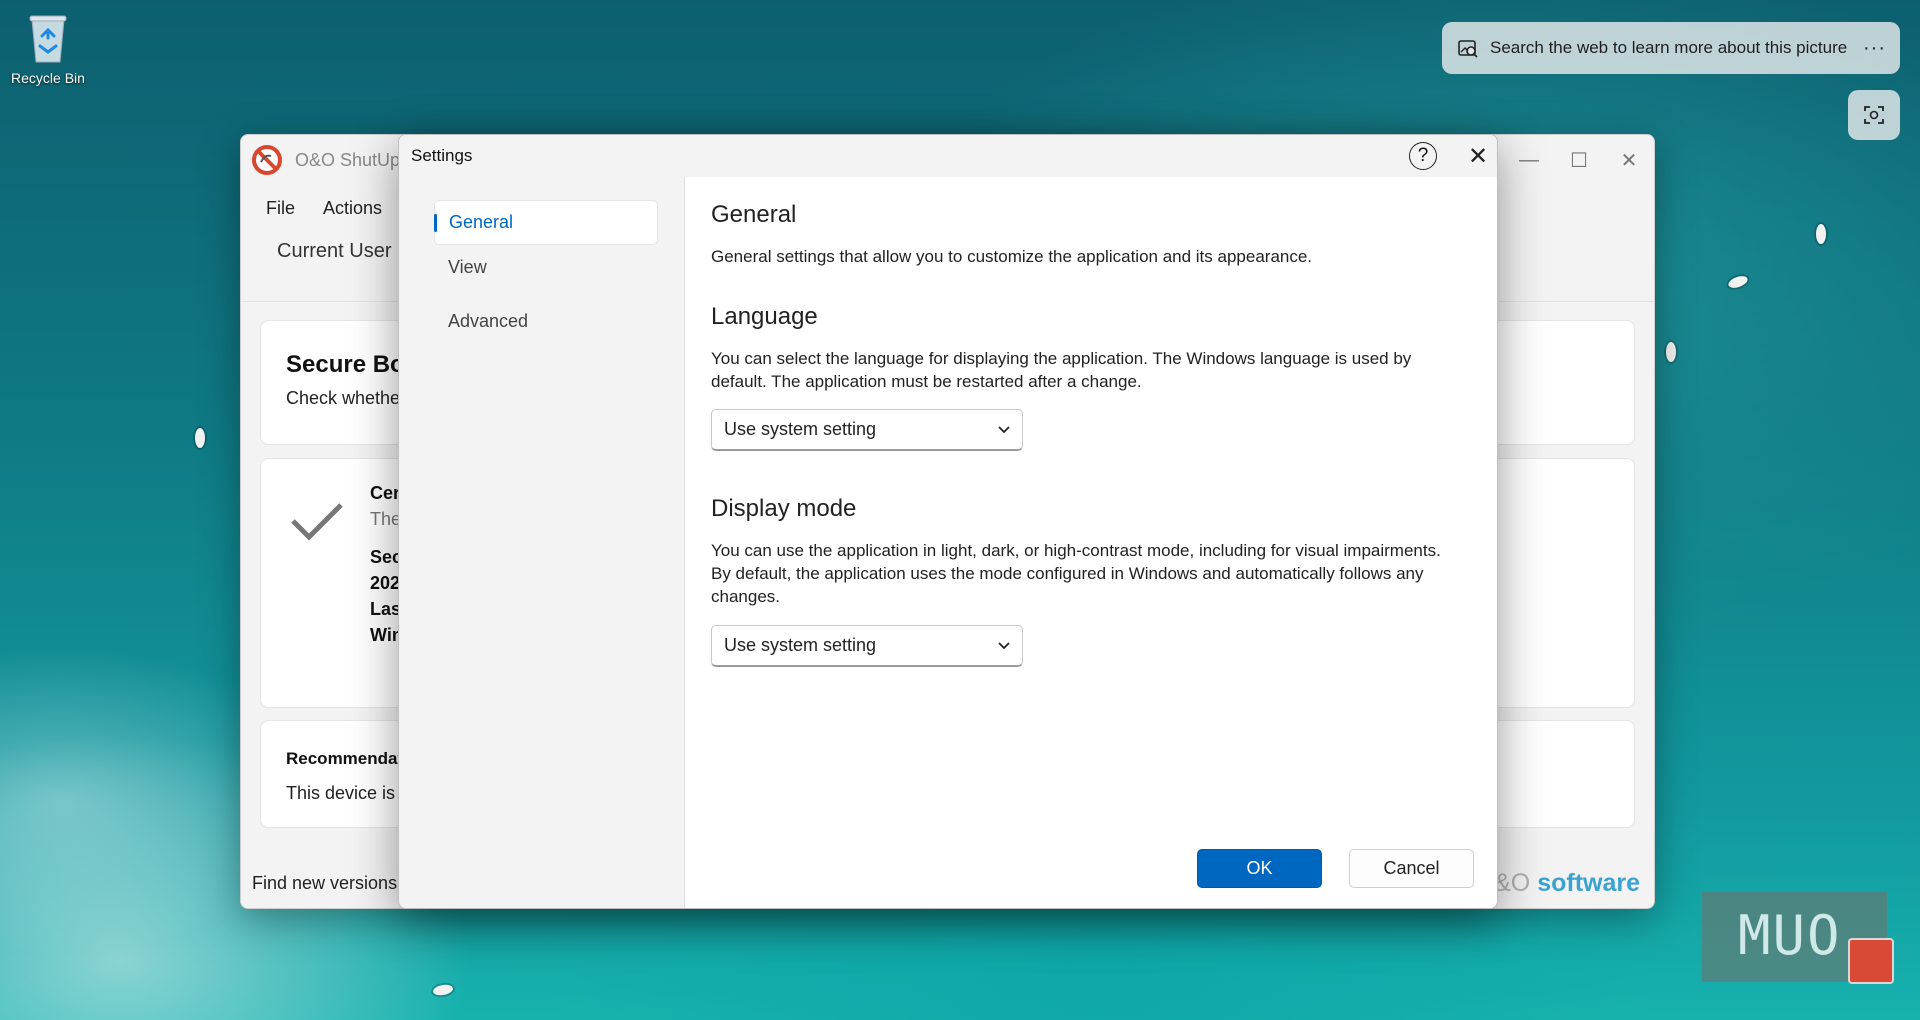 This screenshot has height=1020, width=1920. What do you see at coordinates (48, 38) in the screenshot?
I see `recycle-bin-icon` at bounding box center [48, 38].